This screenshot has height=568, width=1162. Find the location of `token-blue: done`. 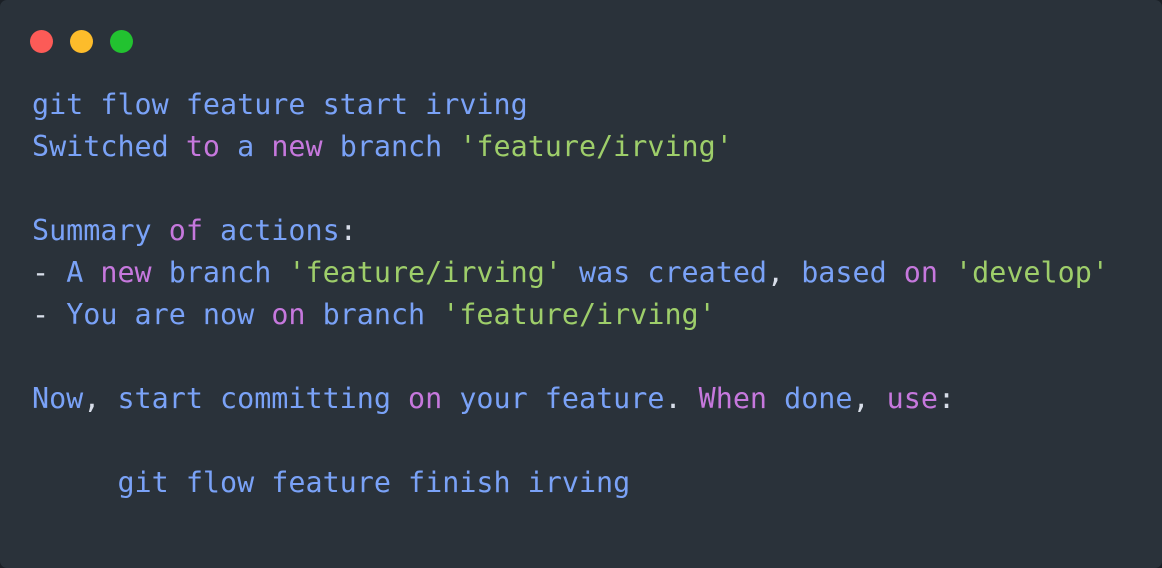

token-blue: done is located at coordinates (818, 398).